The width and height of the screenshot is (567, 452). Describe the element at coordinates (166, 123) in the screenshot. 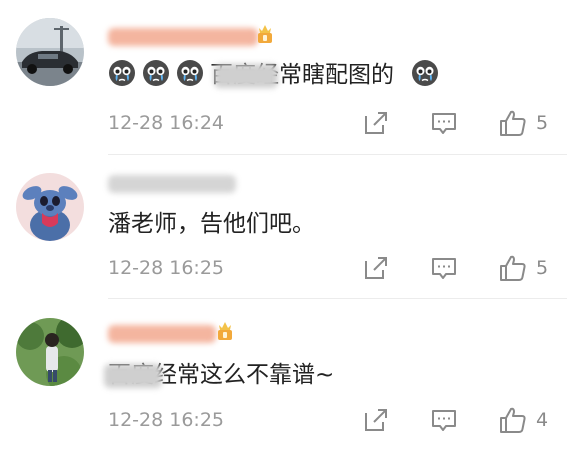

I see `timestamp: 12-28 16:24` at that location.